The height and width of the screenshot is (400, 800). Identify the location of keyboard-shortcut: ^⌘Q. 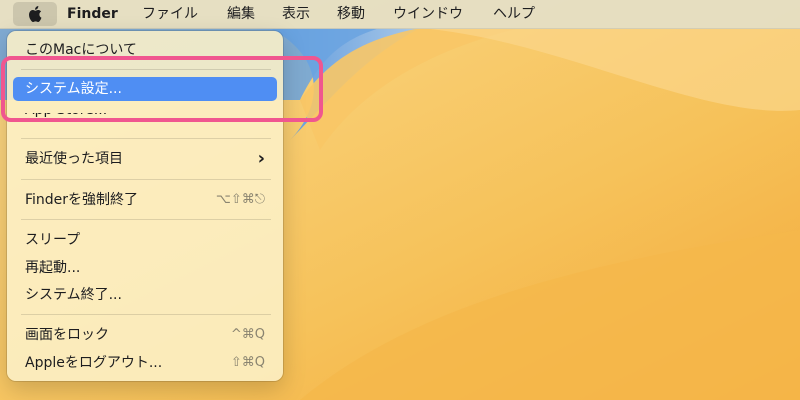
(247, 334).